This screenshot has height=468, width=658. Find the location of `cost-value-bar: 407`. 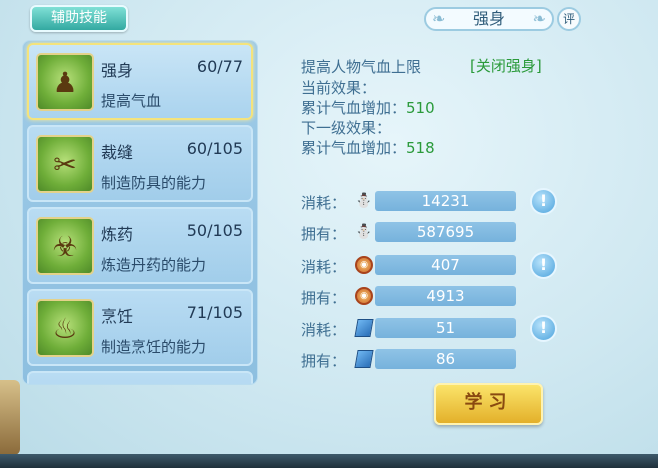

cost-value-bar: 407 is located at coordinates (445, 265).